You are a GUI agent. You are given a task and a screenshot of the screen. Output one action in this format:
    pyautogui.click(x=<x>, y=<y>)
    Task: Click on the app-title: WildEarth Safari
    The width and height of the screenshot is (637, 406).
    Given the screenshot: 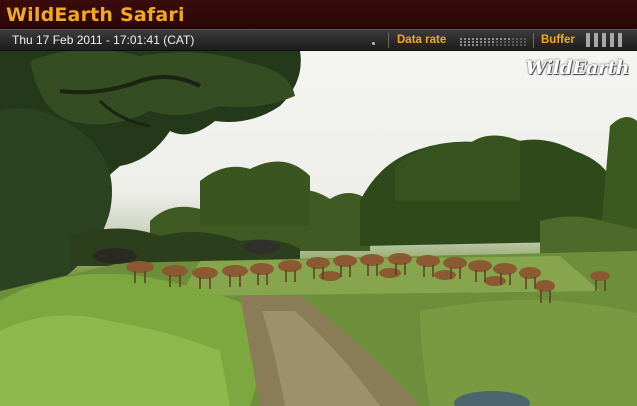 What is the action you would take?
    pyautogui.click(x=95, y=14)
    